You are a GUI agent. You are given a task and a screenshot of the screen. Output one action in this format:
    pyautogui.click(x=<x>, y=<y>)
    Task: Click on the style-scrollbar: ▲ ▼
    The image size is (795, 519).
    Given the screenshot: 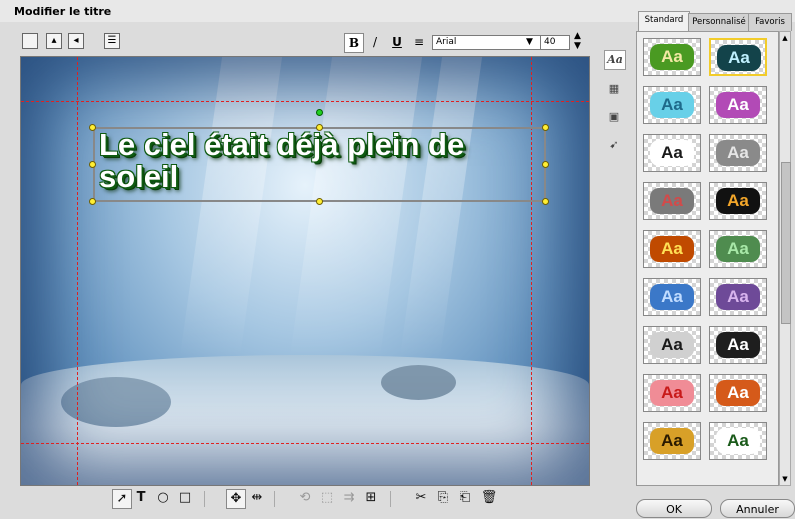 What is the action you would take?
    pyautogui.click(x=785, y=258)
    